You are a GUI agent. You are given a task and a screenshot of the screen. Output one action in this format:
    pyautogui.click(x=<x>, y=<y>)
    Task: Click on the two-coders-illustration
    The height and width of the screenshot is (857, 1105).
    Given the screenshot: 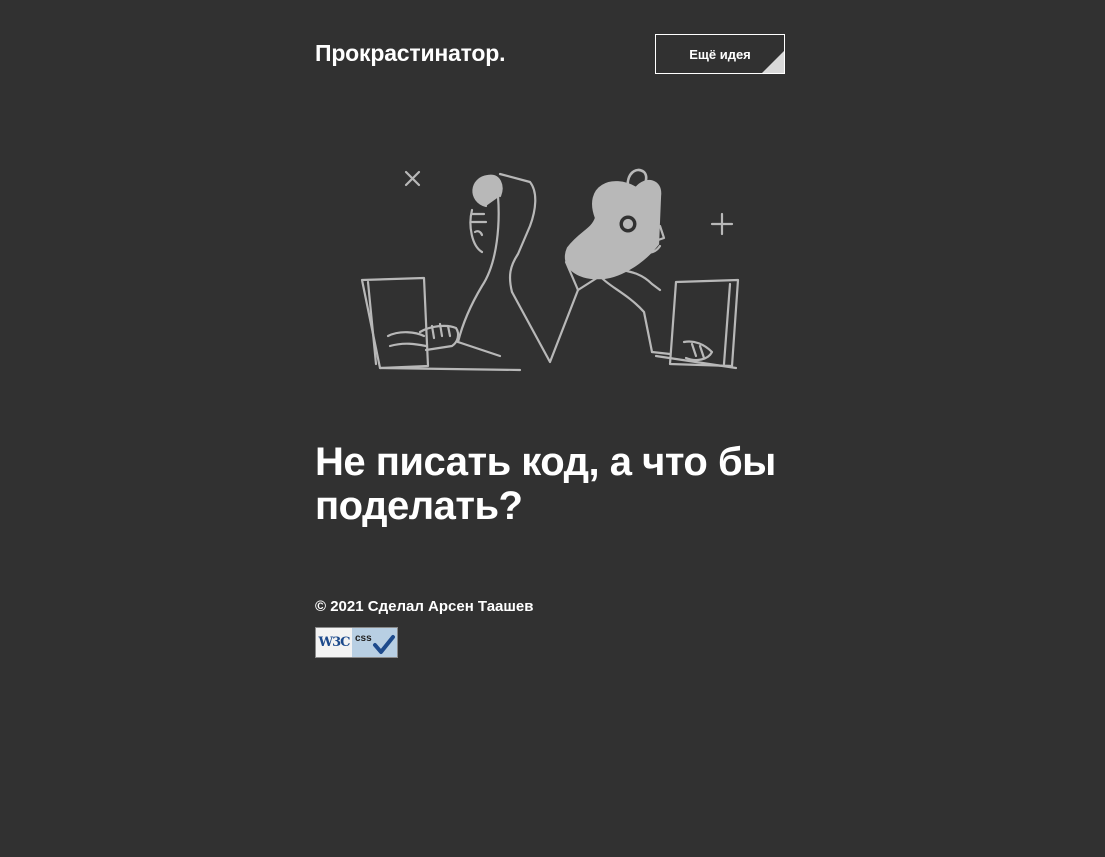 What is the action you would take?
    pyautogui.click(x=550, y=270)
    